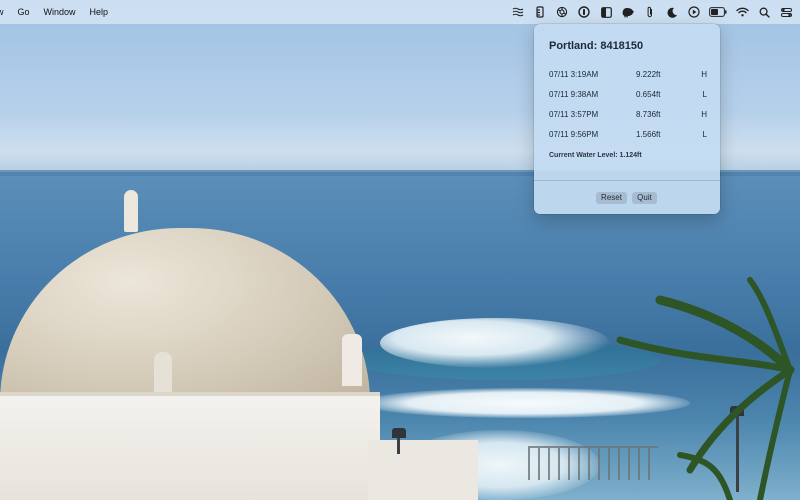 Image resolution: width=800 pixels, height=500 pixels. I want to click on tide-time: 07/11 3:19AM, so click(574, 74).